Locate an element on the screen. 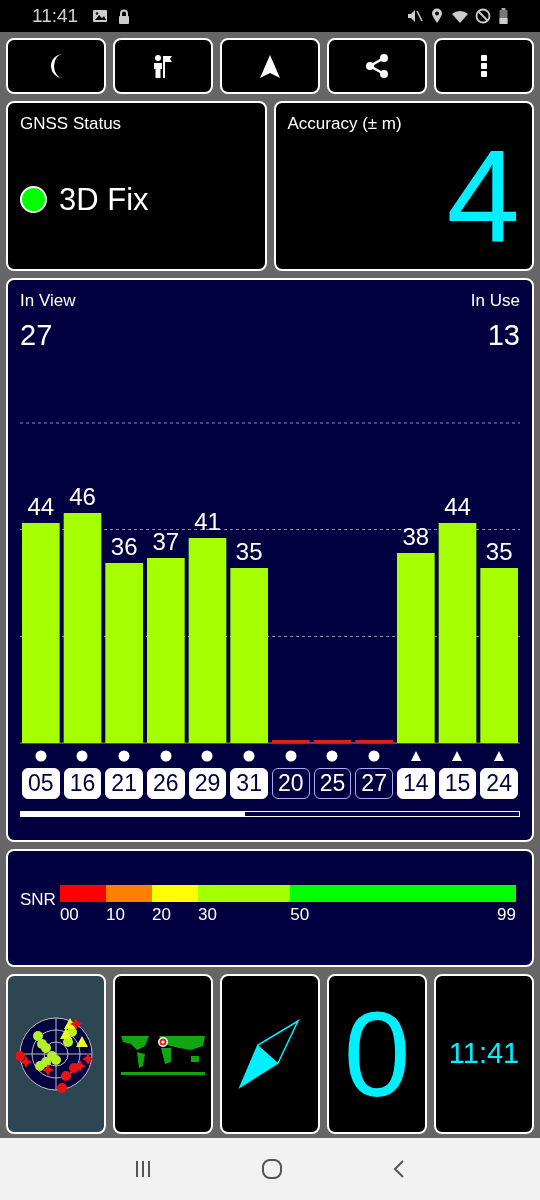 This screenshot has width=540, height=1200. satellite-id: 25 is located at coordinates (332, 783).